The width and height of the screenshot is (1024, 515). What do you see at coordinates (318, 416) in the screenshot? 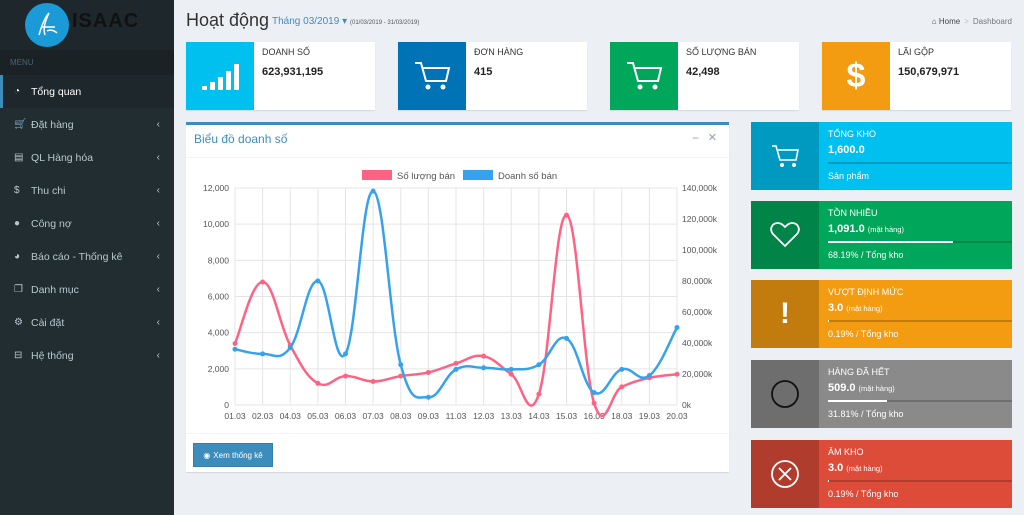
I see `x-tick-label: 05.03` at bounding box center [318, 416].